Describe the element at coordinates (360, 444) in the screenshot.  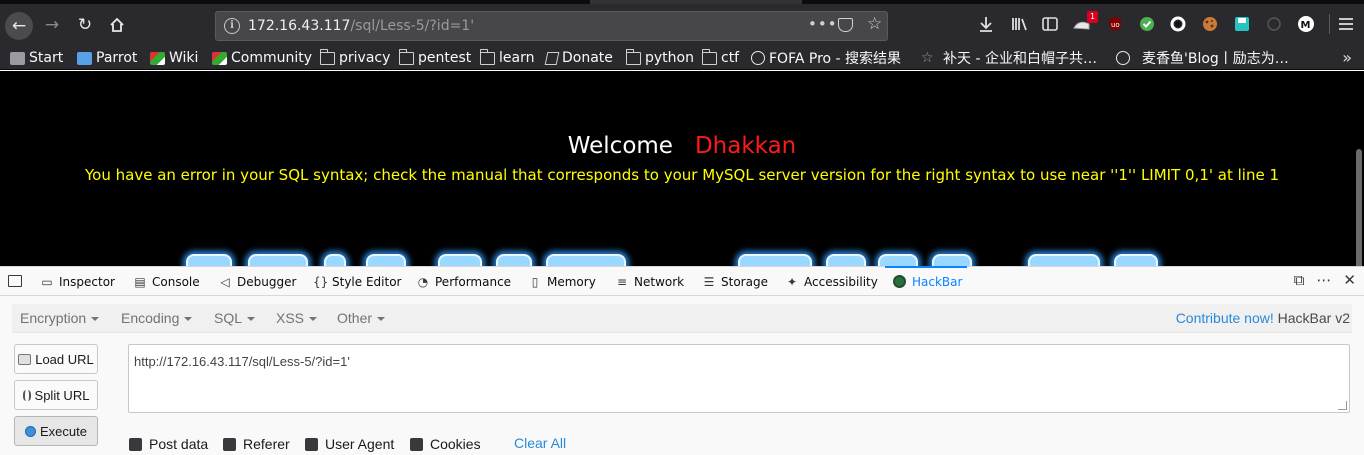
I see `checkbox-label: User Agent` at that location.